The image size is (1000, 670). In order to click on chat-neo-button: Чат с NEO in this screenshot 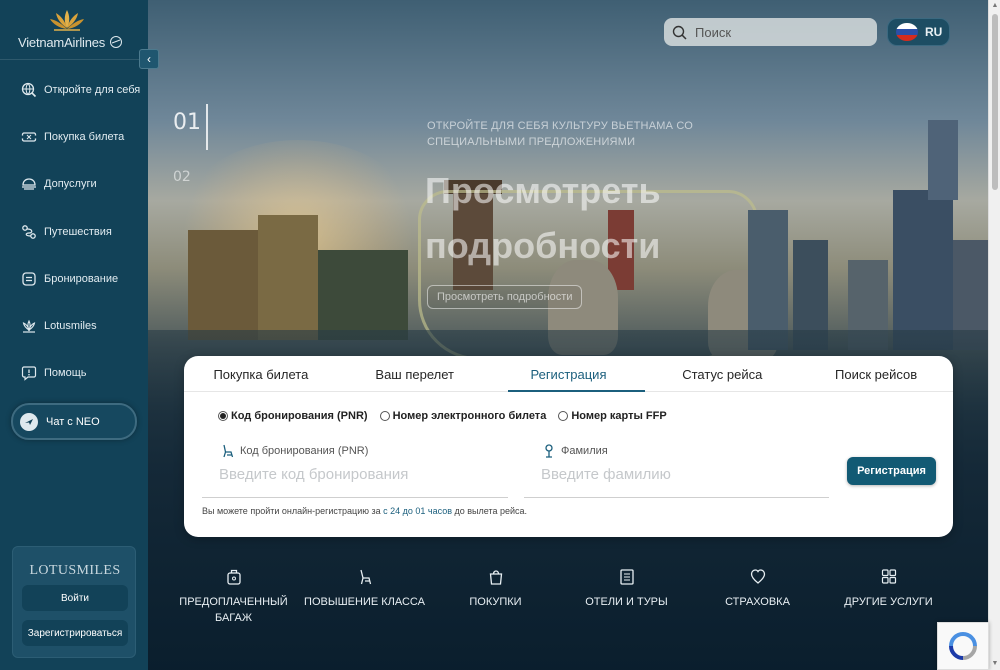, I will do `click(74, 421)`.